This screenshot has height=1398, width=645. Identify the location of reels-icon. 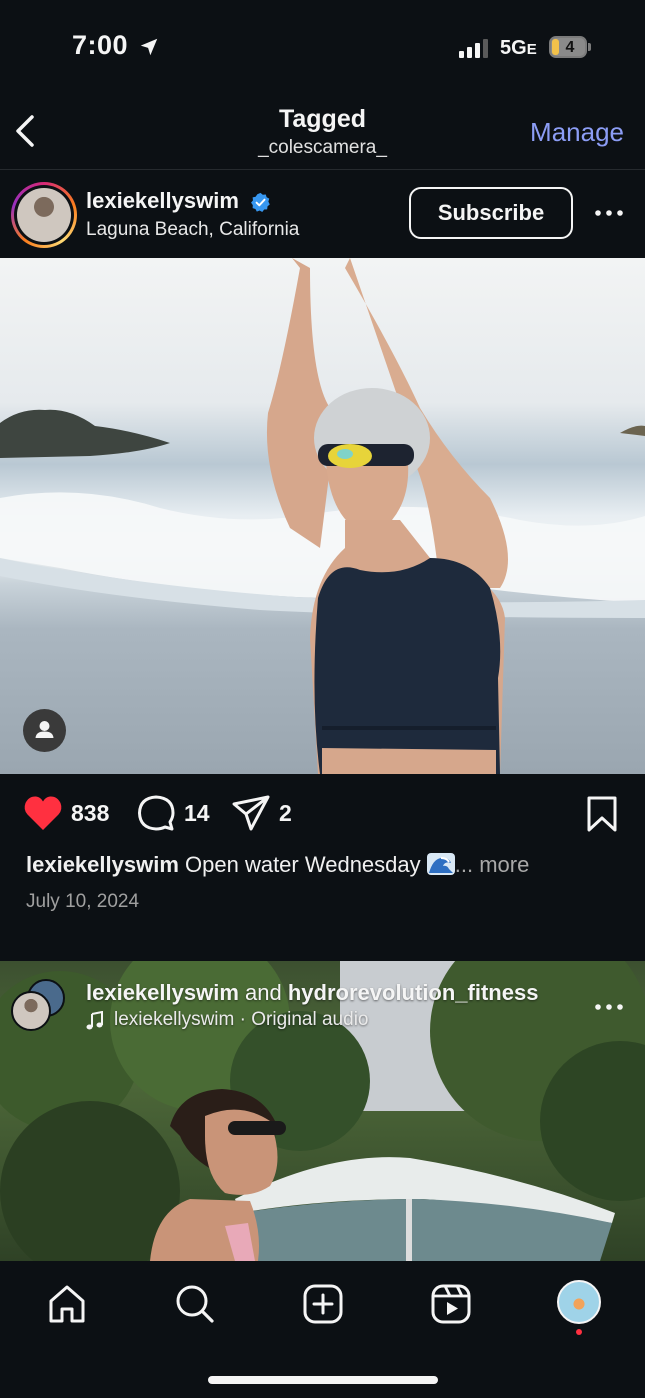
(451, 1304).